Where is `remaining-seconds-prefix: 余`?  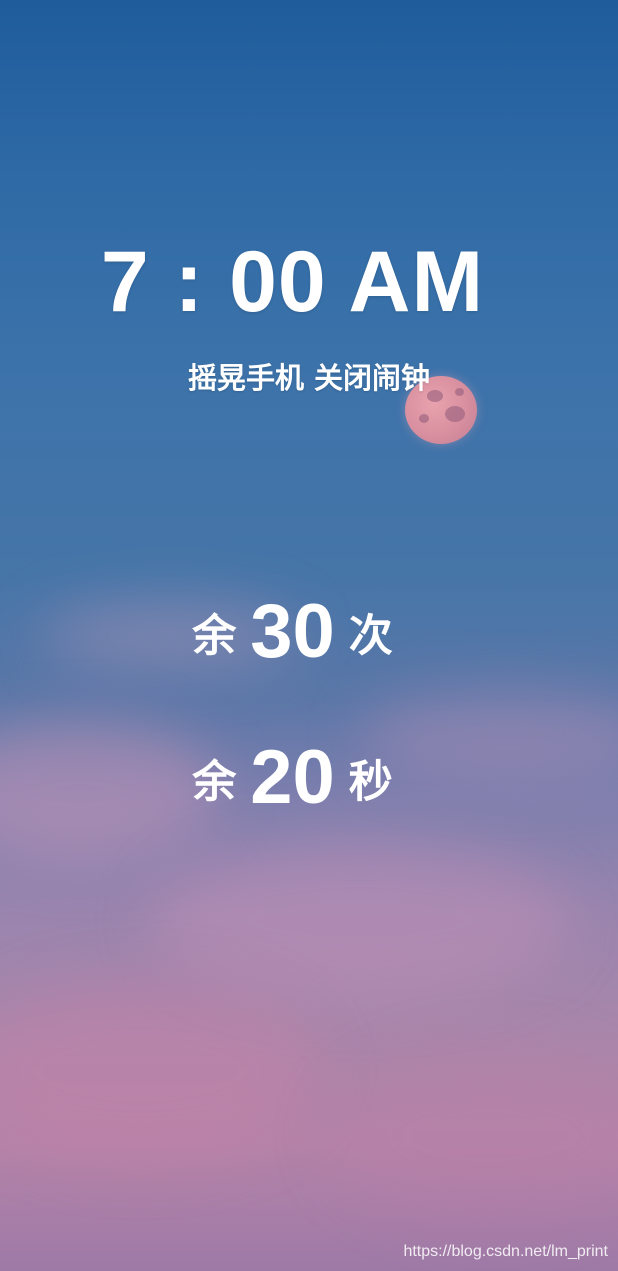
remaining-seconds-prefix: 余 is located at coordinates (214, 782).